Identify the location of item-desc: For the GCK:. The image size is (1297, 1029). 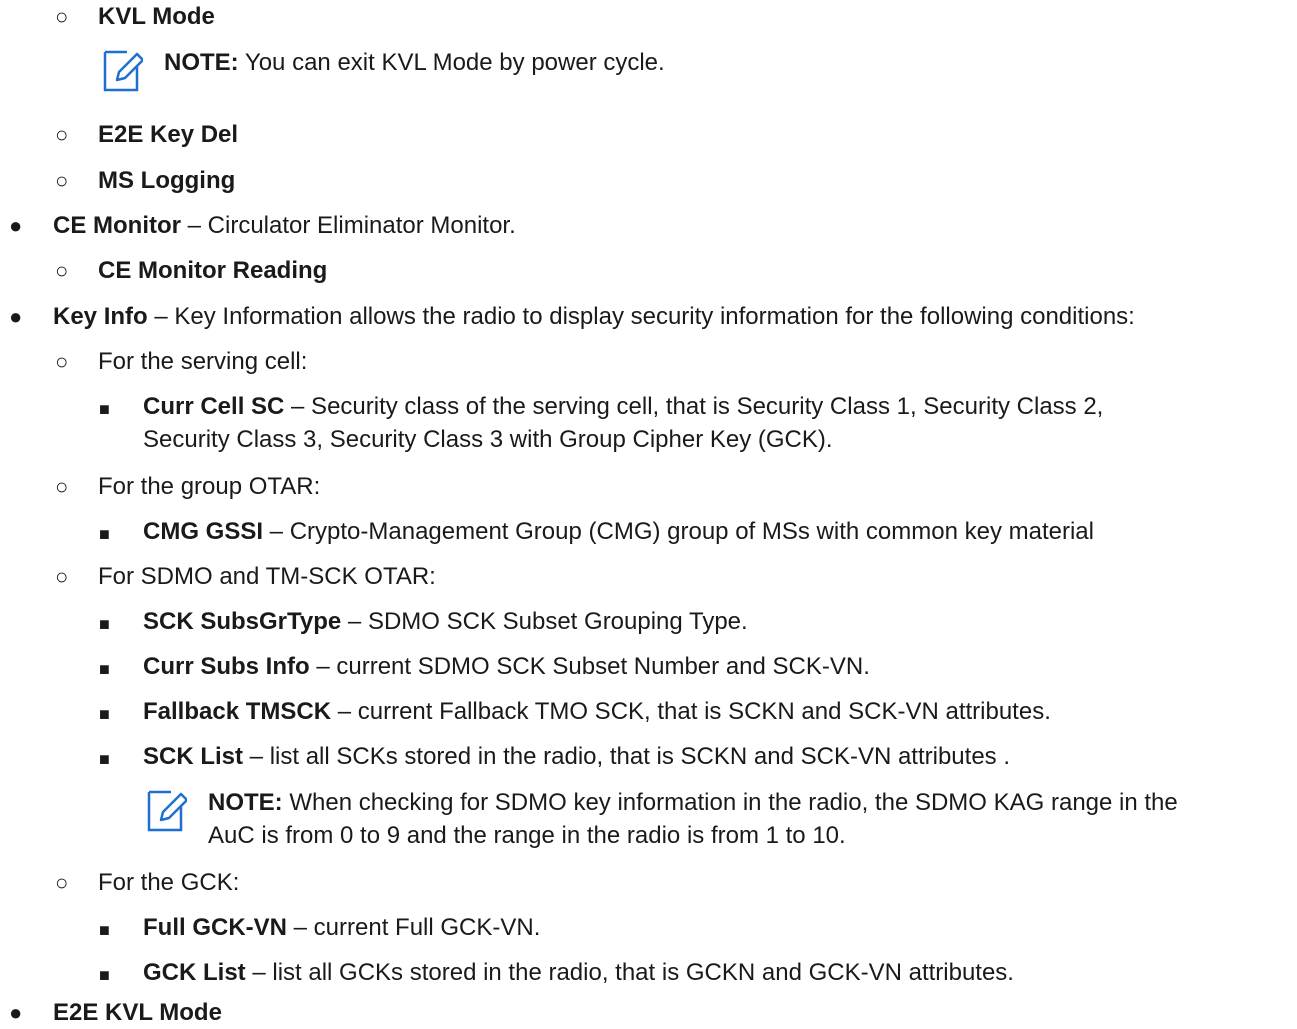
(169, 882).